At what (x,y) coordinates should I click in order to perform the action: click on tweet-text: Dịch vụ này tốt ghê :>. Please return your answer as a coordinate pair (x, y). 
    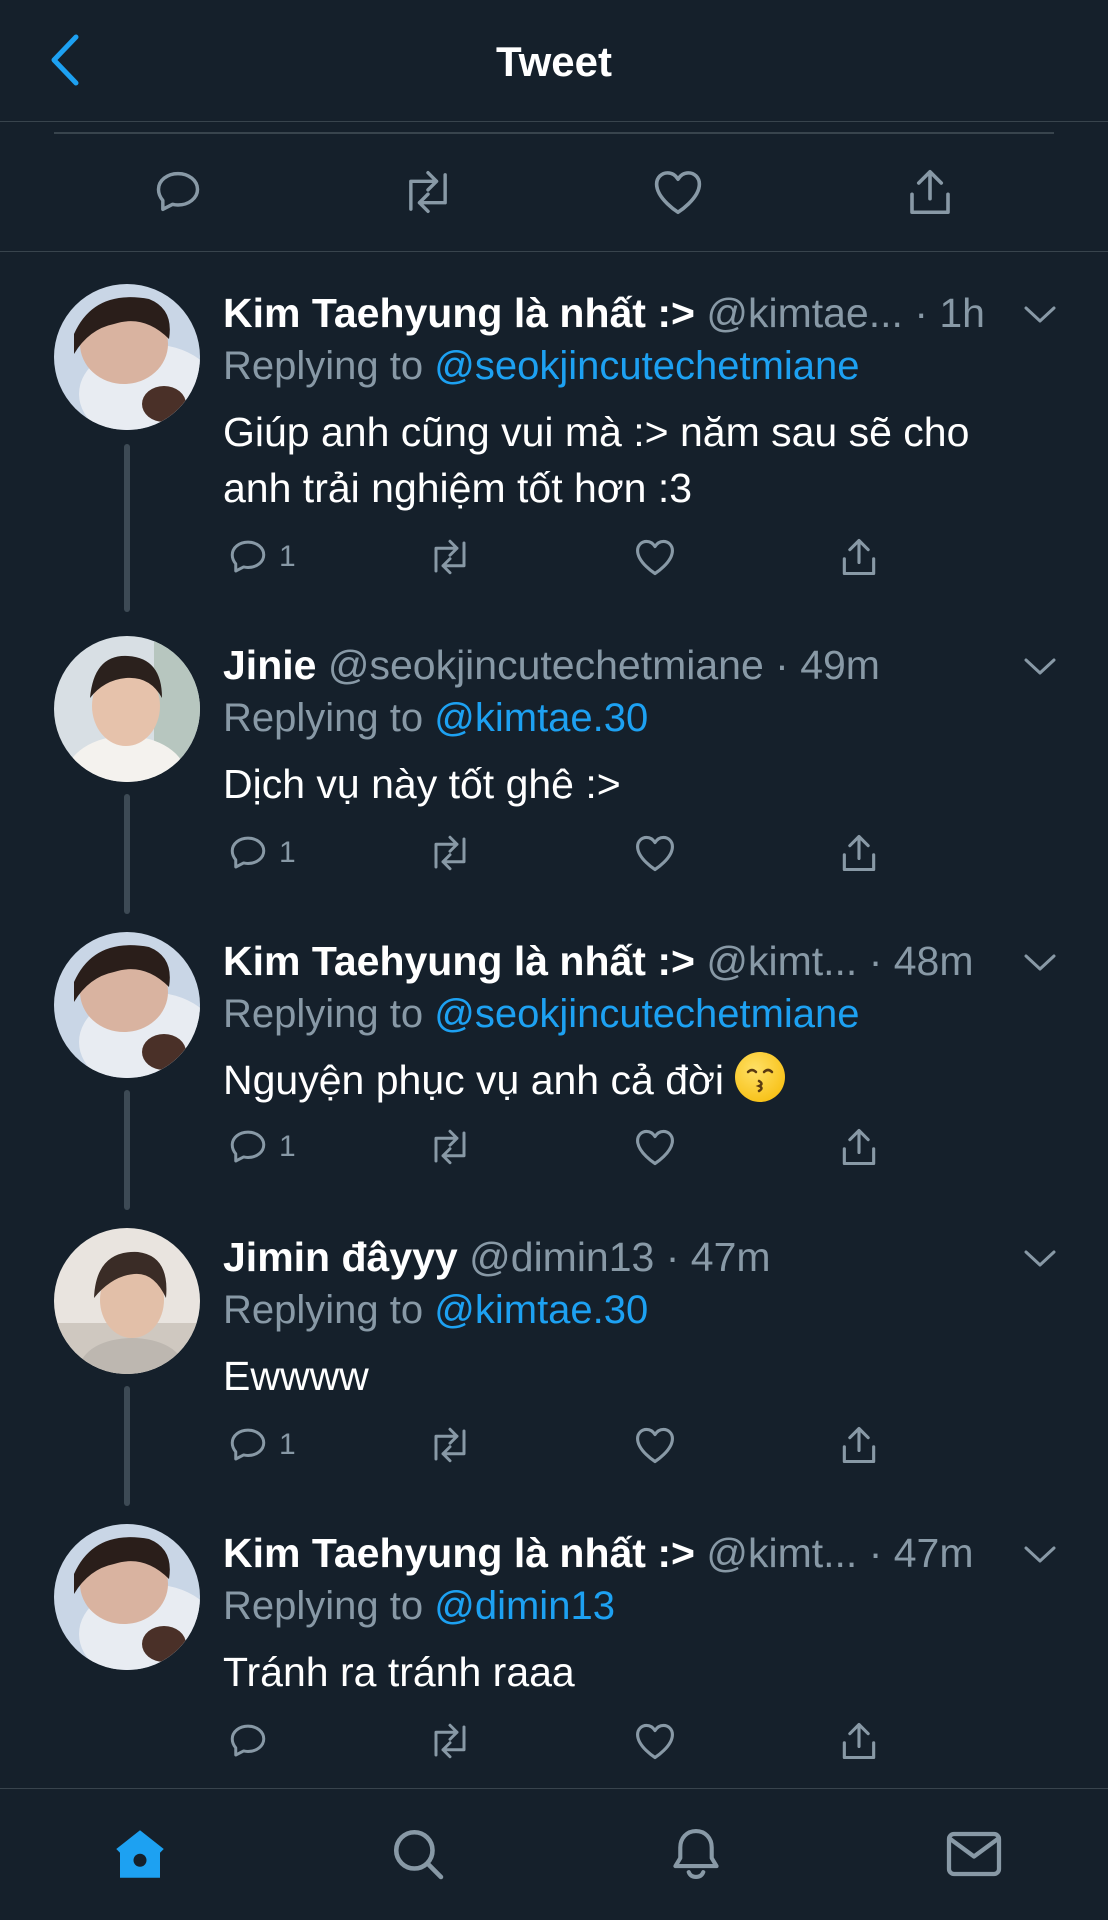
    Looking at the image, I should click on (422, 784).